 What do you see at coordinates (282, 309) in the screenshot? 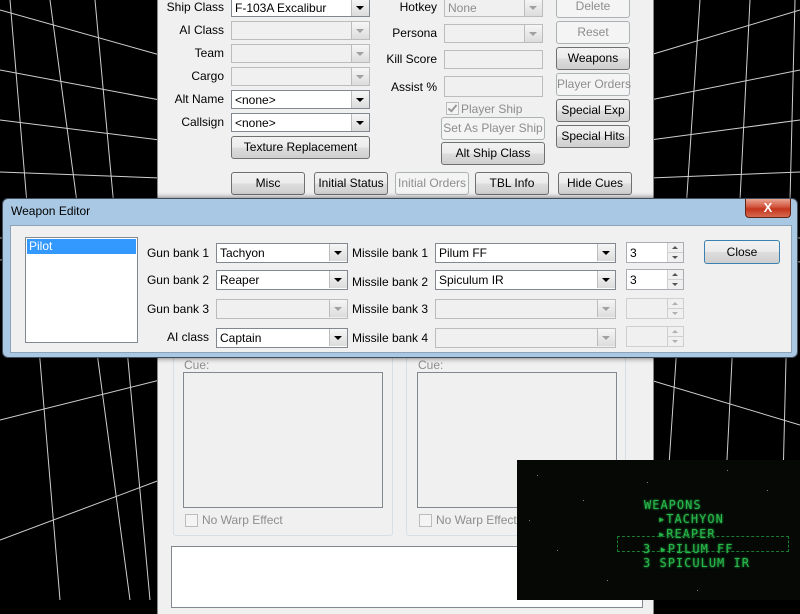
I see `gun-bank-3-select` at bounding box center [282, 309].